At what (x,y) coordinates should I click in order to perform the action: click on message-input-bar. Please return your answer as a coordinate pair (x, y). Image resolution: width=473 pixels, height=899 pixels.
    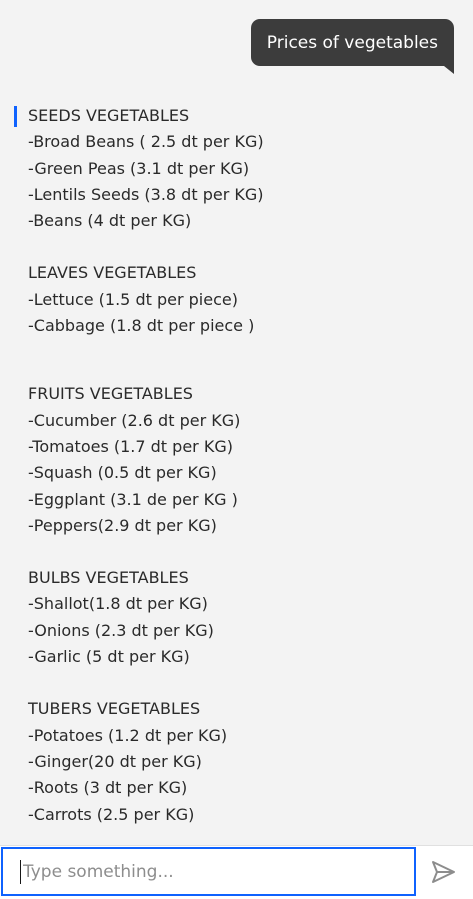
    Looking at the image, I should click on (236, 872).